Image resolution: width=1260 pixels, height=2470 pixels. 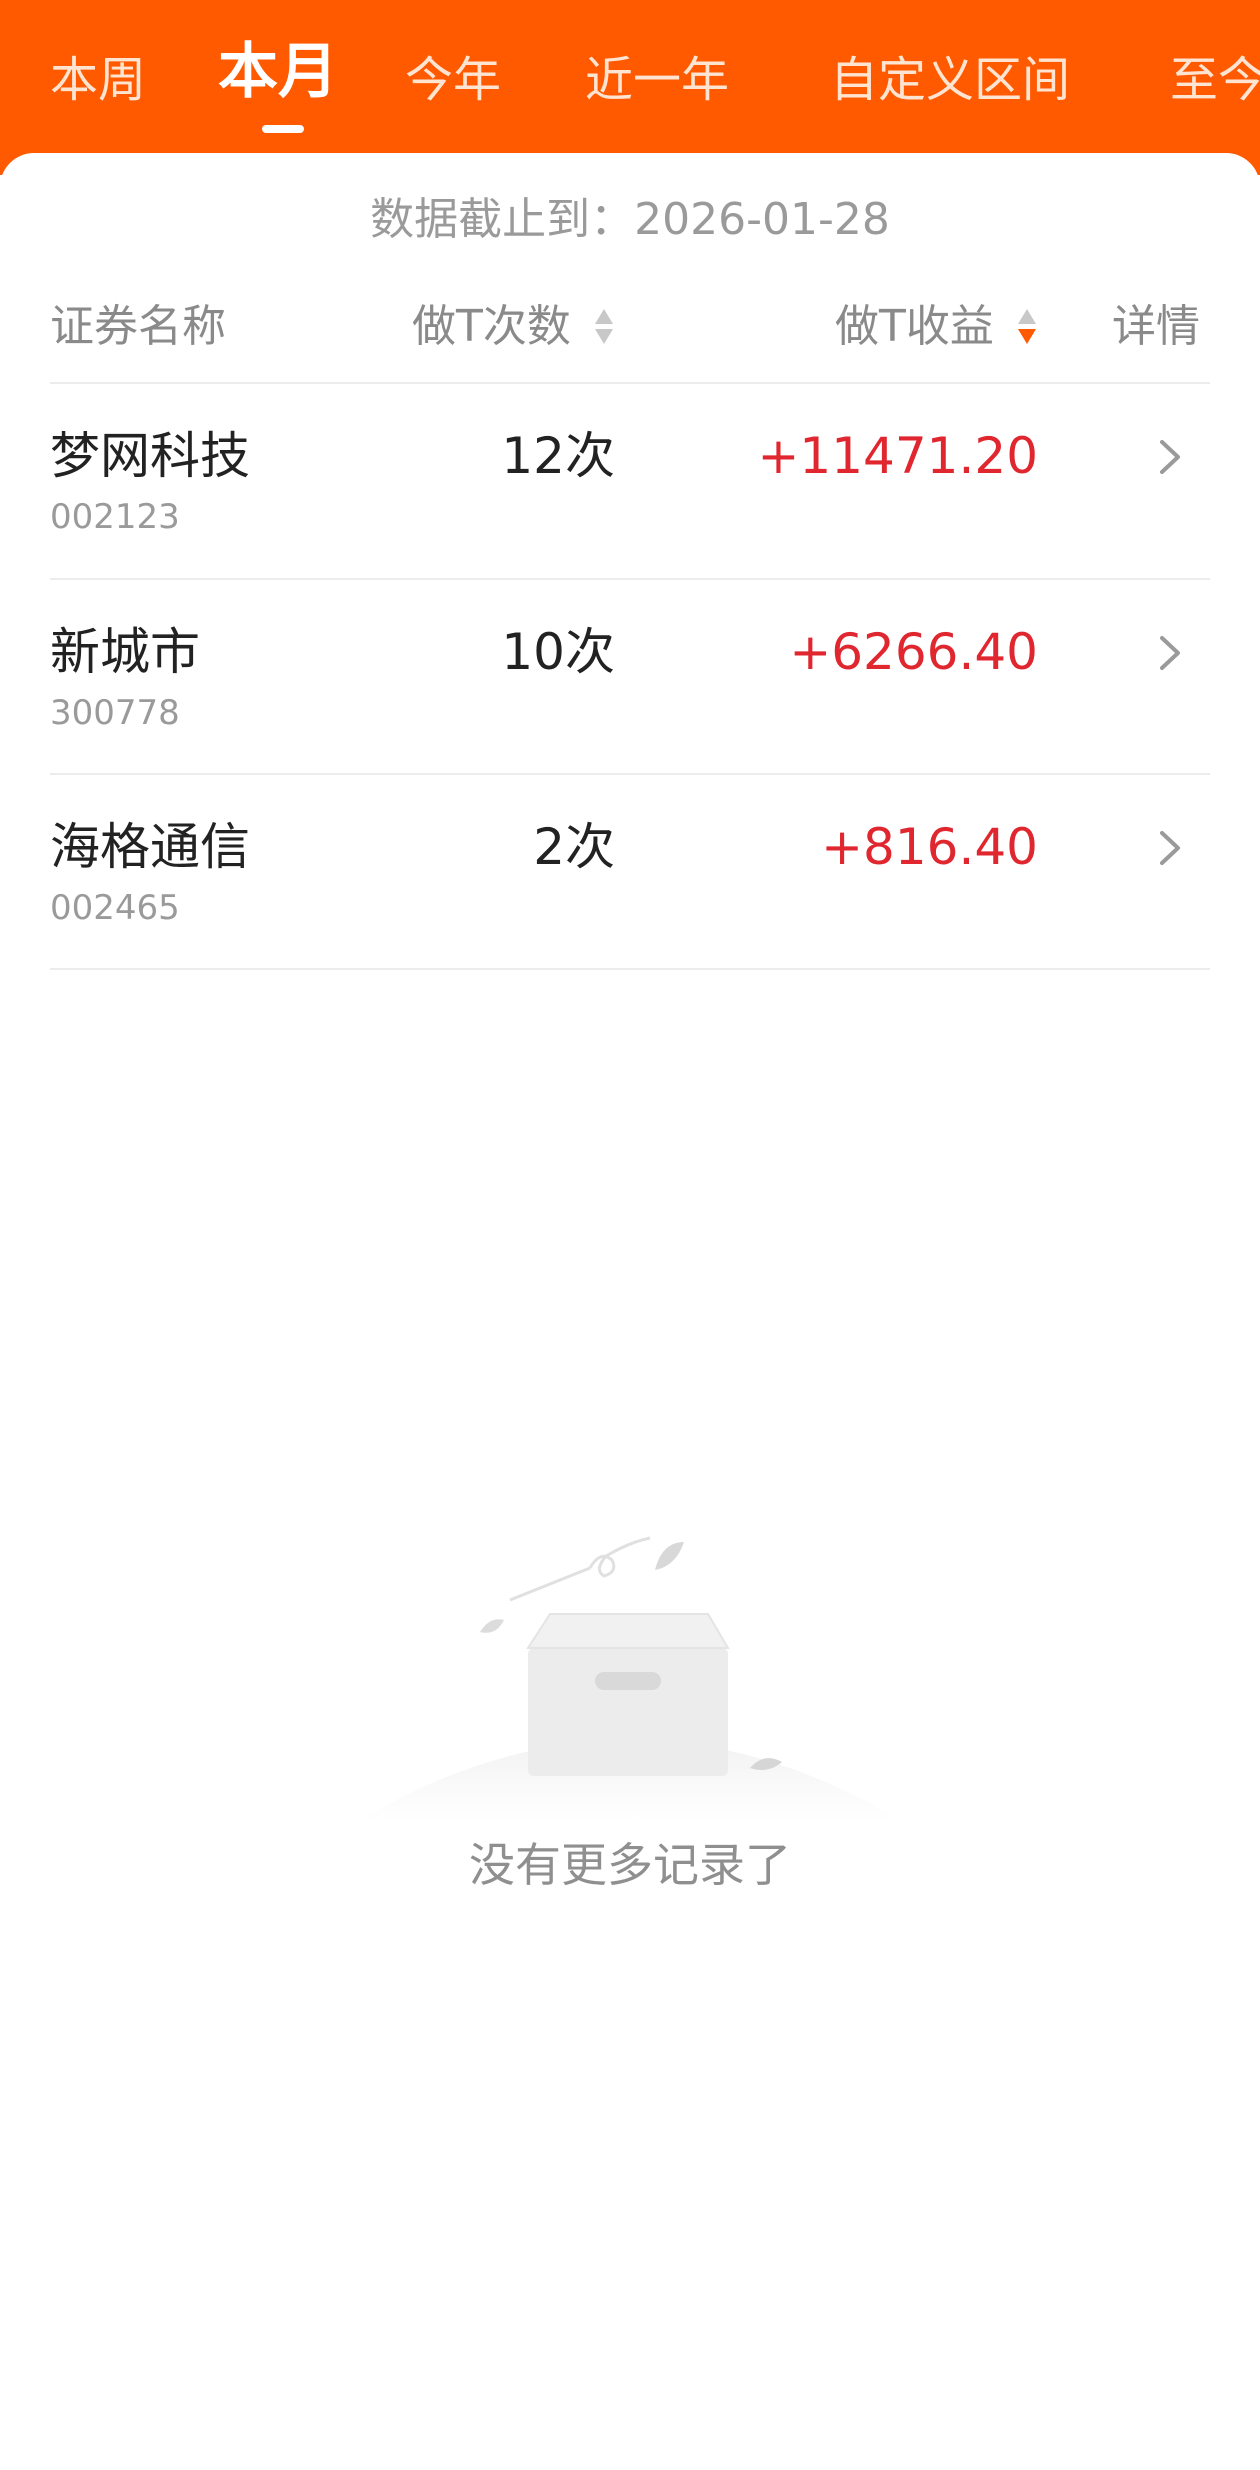 What do you see at coordinates (125, 652) in the screenshot?
I see `security-name: 新城市` at bounding box center [125, 652].